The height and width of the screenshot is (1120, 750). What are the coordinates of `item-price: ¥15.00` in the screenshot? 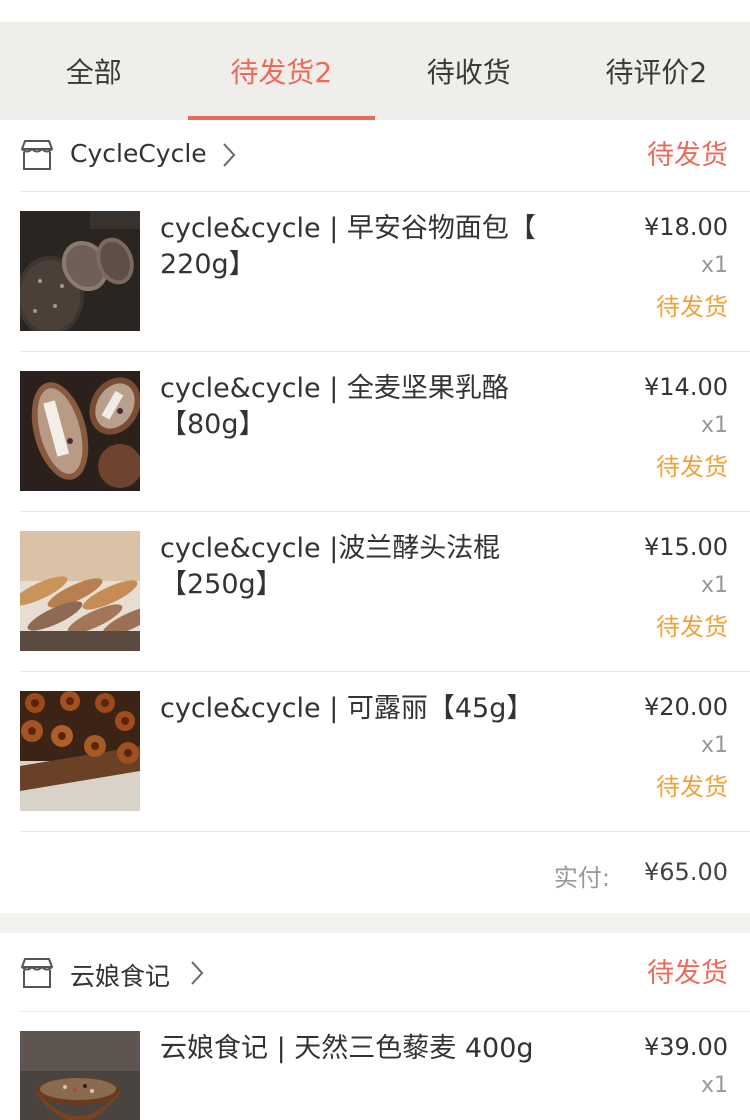 It's located at (686, 547).